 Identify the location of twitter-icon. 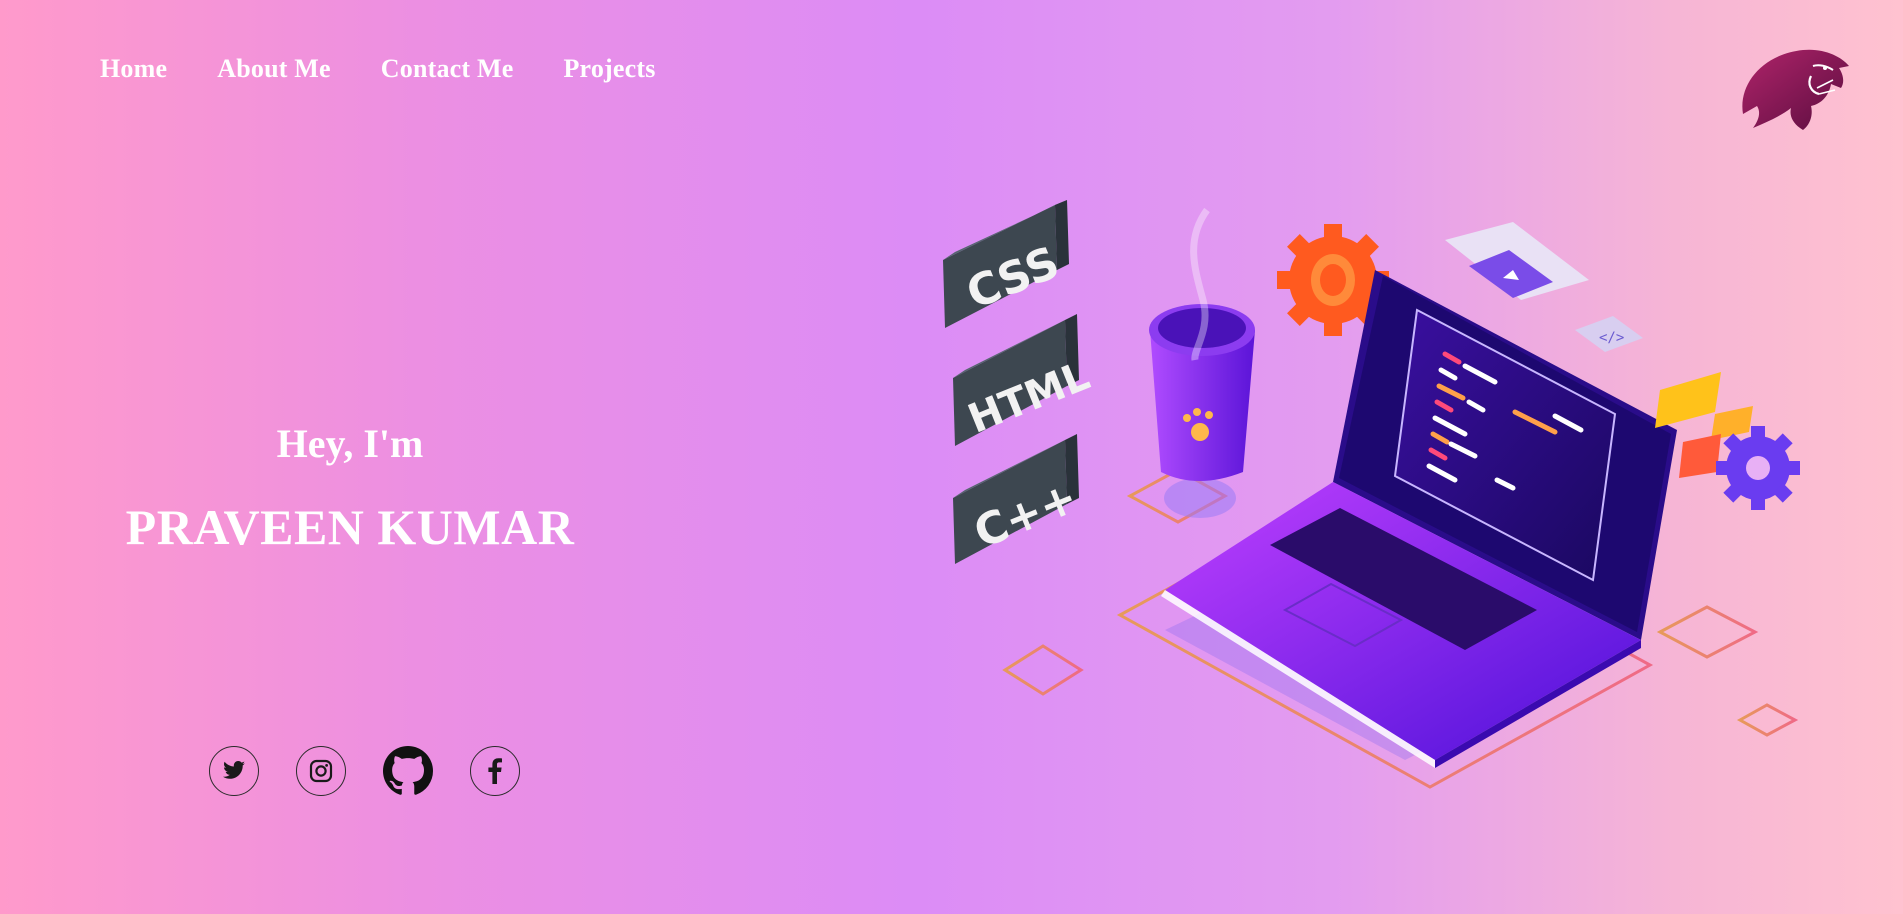
(234, 771).